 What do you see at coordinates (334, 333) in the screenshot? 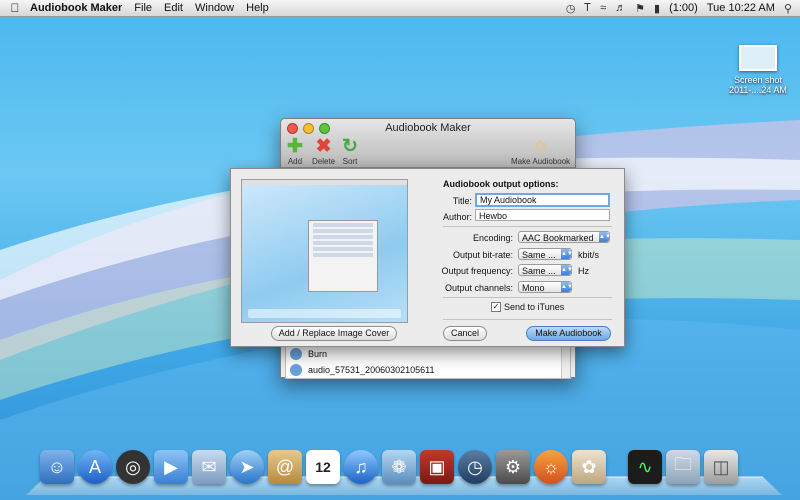
I see `add-replace-cover-button: Add / Replace Image Cover` at bounding box center [334, 333].